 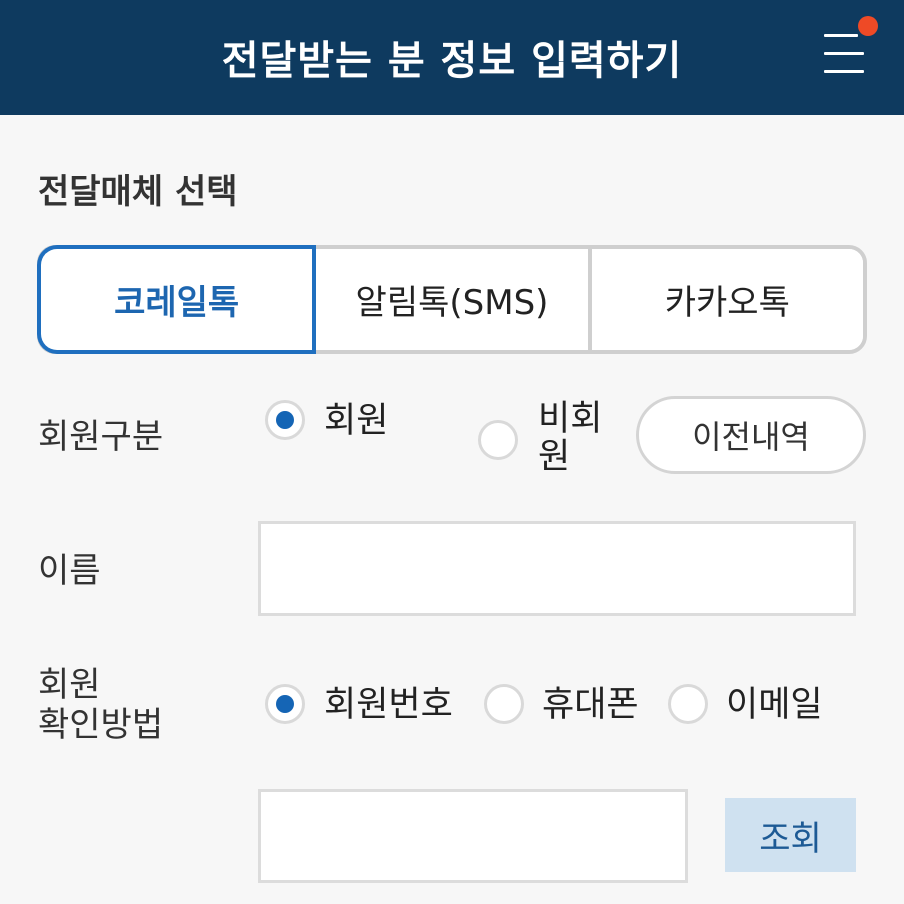 What do you see at coordinates (774, 705) in the screenshot?
I see `radio-email-label: 이메일` at bounding box center [774, 705].